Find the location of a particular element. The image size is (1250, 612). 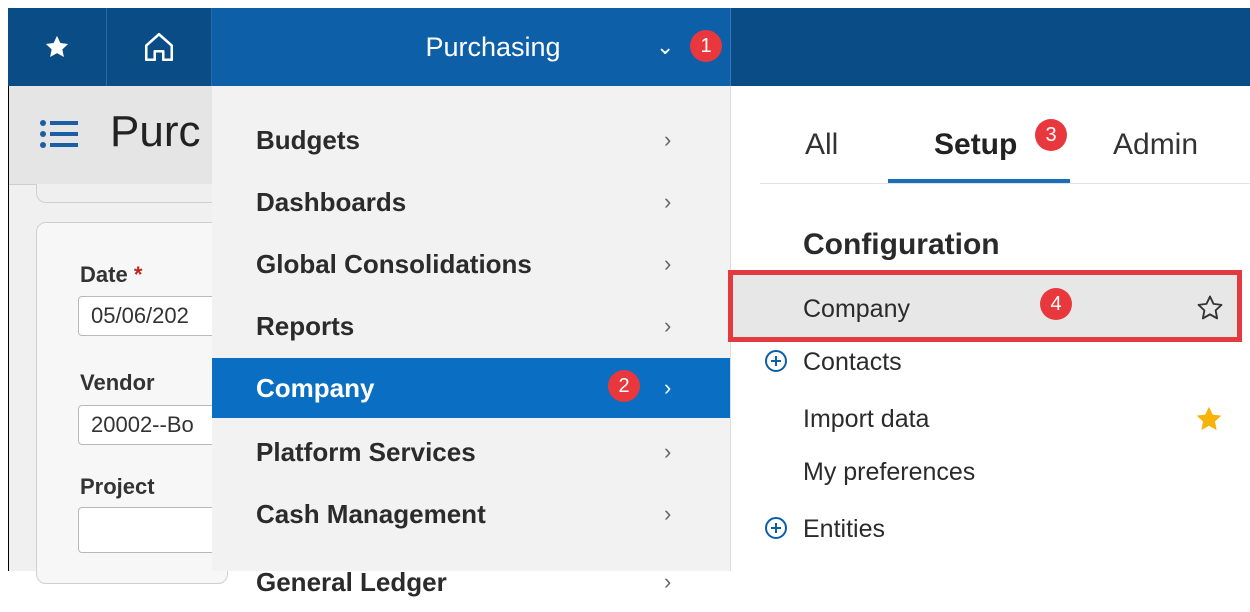

module-label: Purchasing is located at coordinates (493, 46).